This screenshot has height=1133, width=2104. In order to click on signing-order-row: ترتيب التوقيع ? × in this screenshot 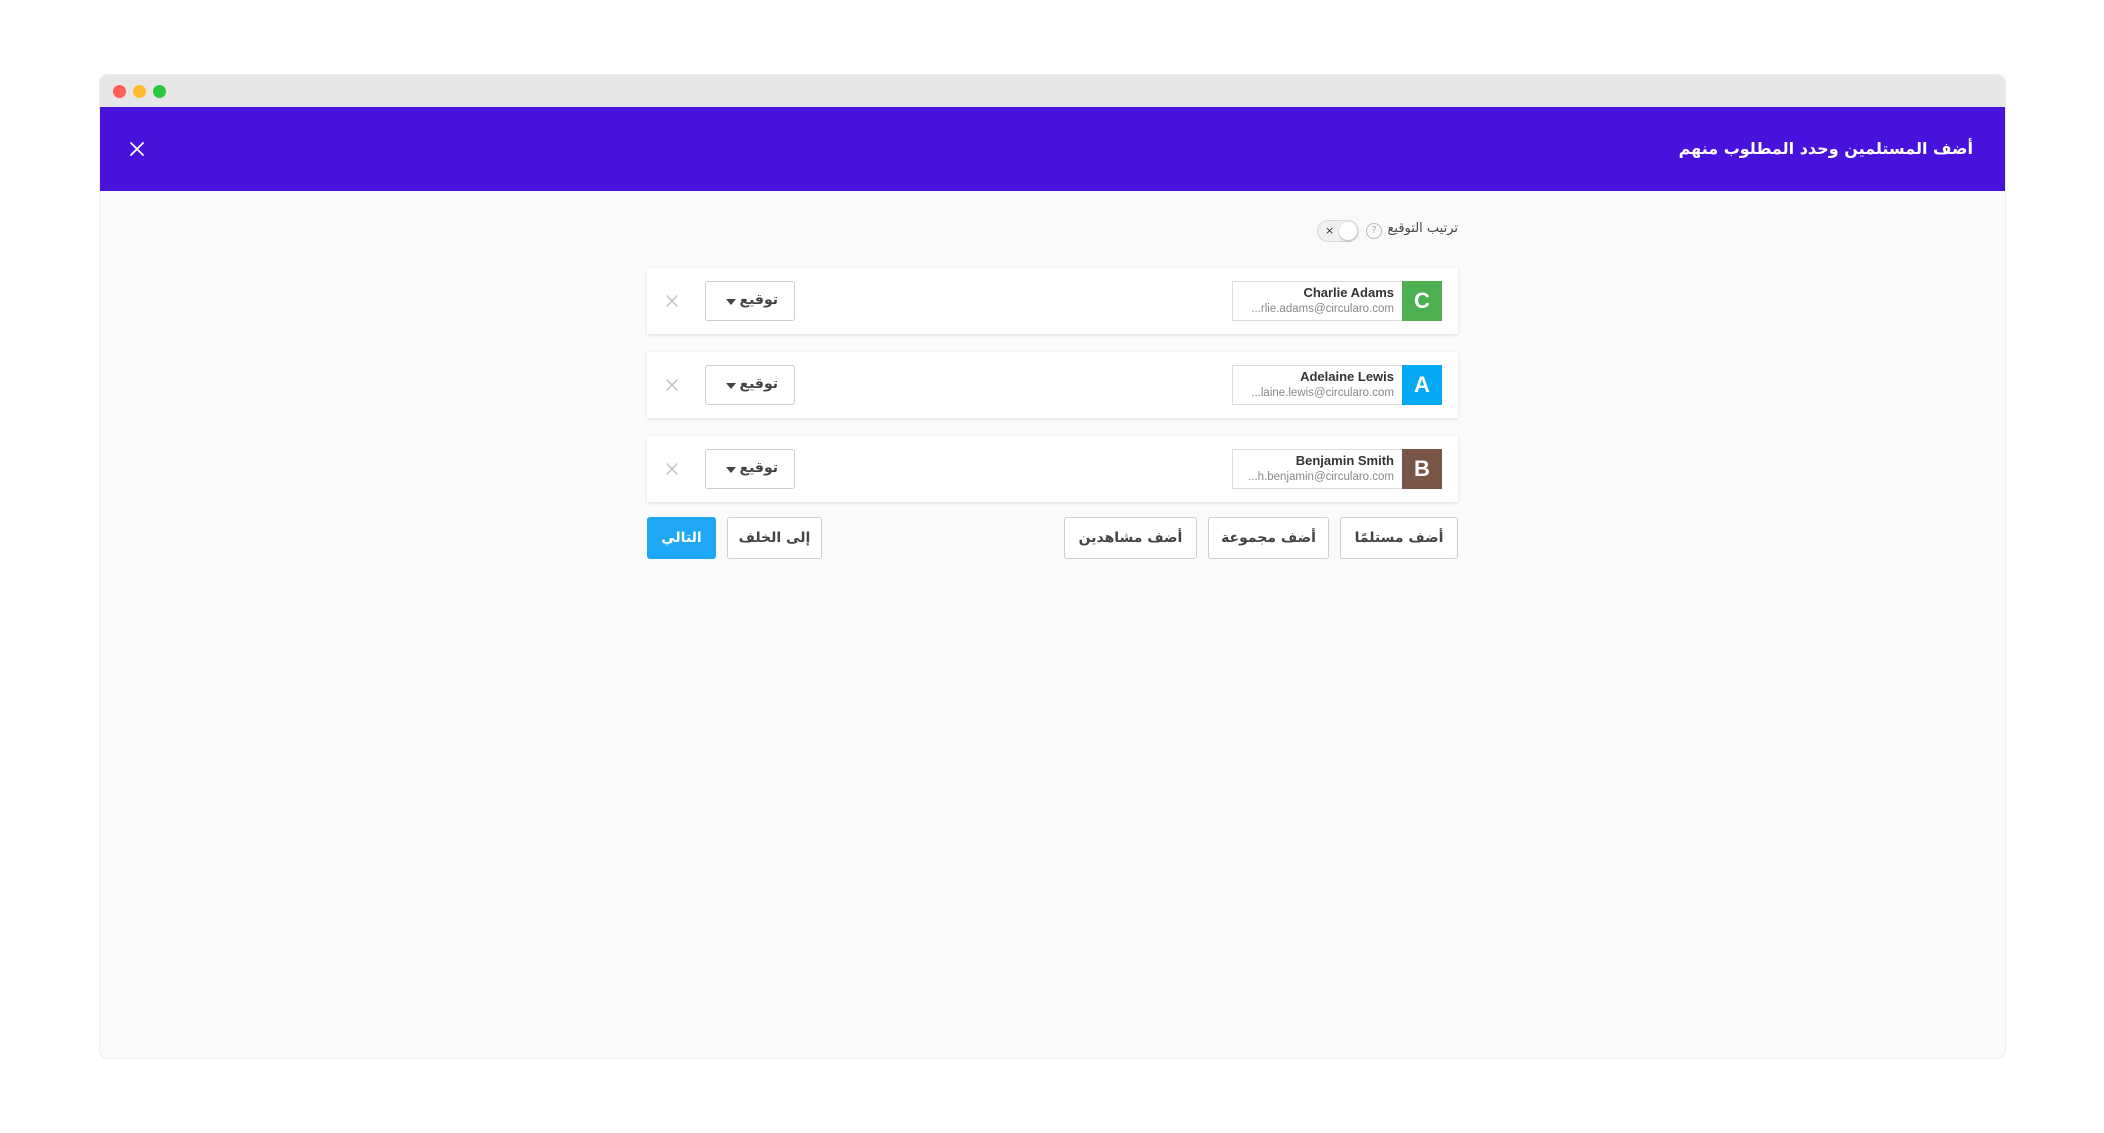, I will do `click(1052, 232)`.